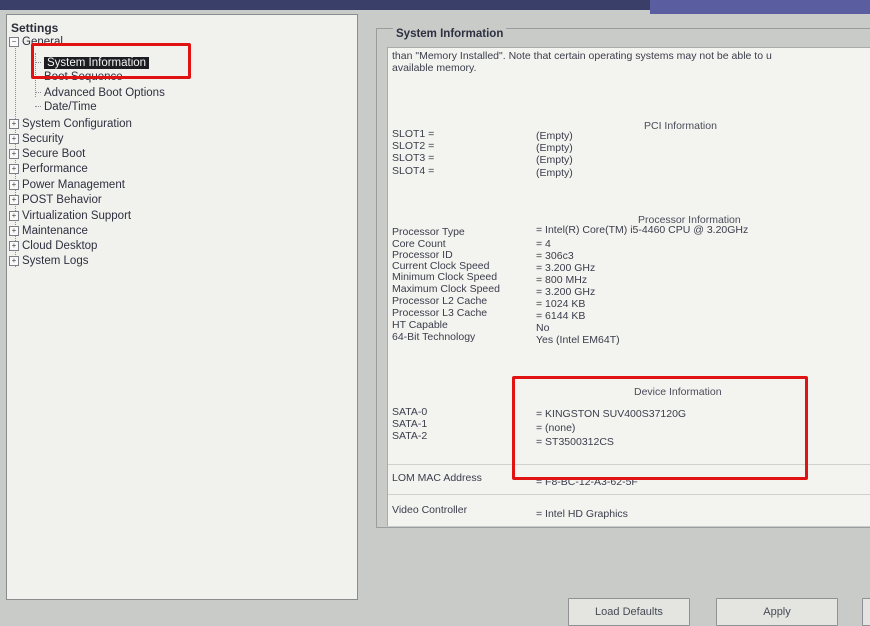 Image resolution: width=870 pixels, height=626 pixels. Describe the element at coordinates (77, 124) in the screenshot. I see `tree-item-label: System Configuration` at that location.